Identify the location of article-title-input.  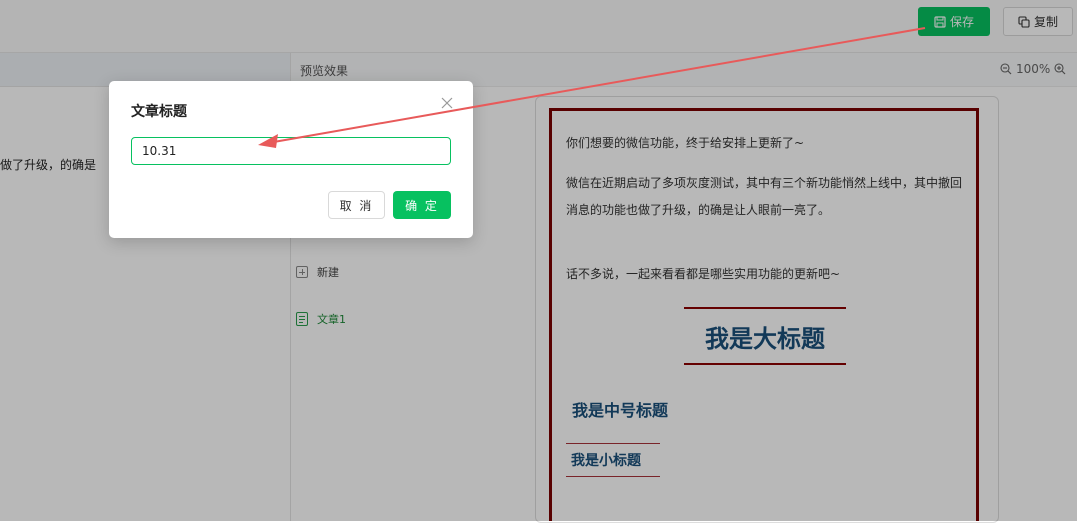
(291, 151).